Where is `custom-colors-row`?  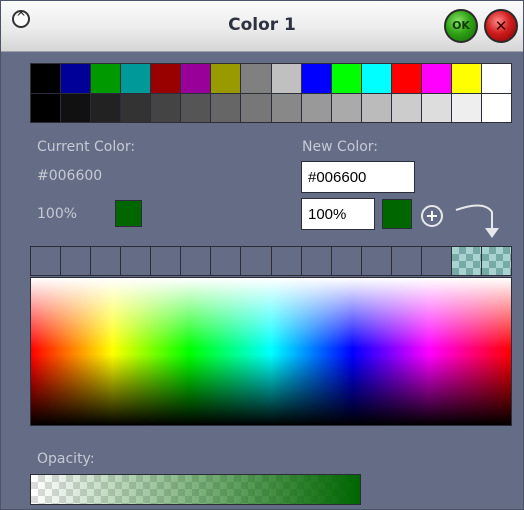
custom-colors-row is located at coordinates (271, 261).